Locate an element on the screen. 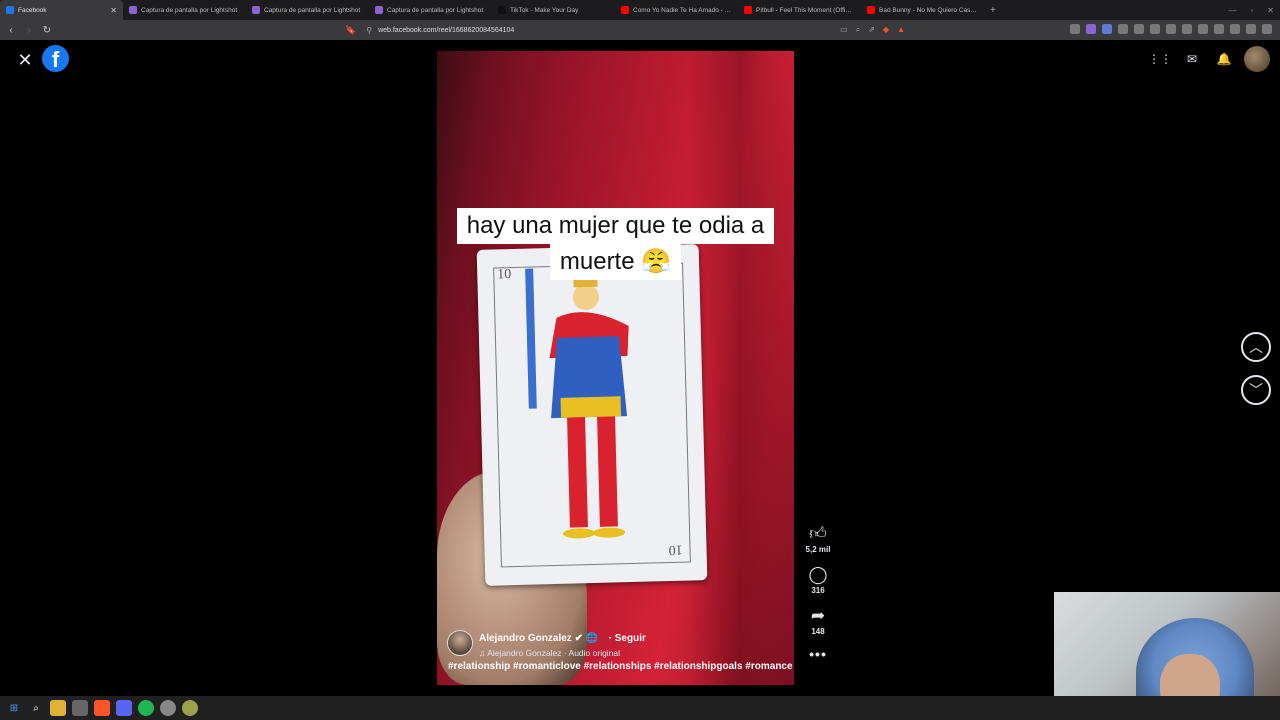 This screenshot has width=1280, height=720. close-icon: ✕ is located at coordinates (25, 60).